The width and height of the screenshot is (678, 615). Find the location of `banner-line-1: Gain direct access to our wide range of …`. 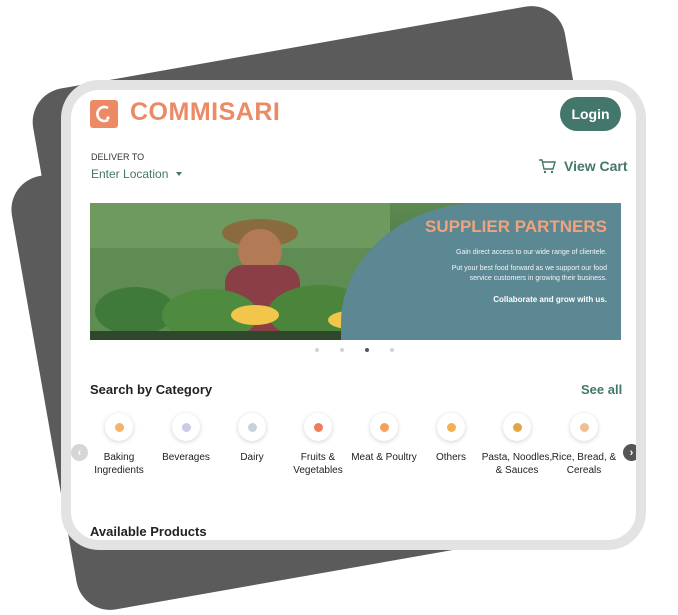

banner-line-1: Gain direct access to our wide range of … is located at coordinates (531, 252).